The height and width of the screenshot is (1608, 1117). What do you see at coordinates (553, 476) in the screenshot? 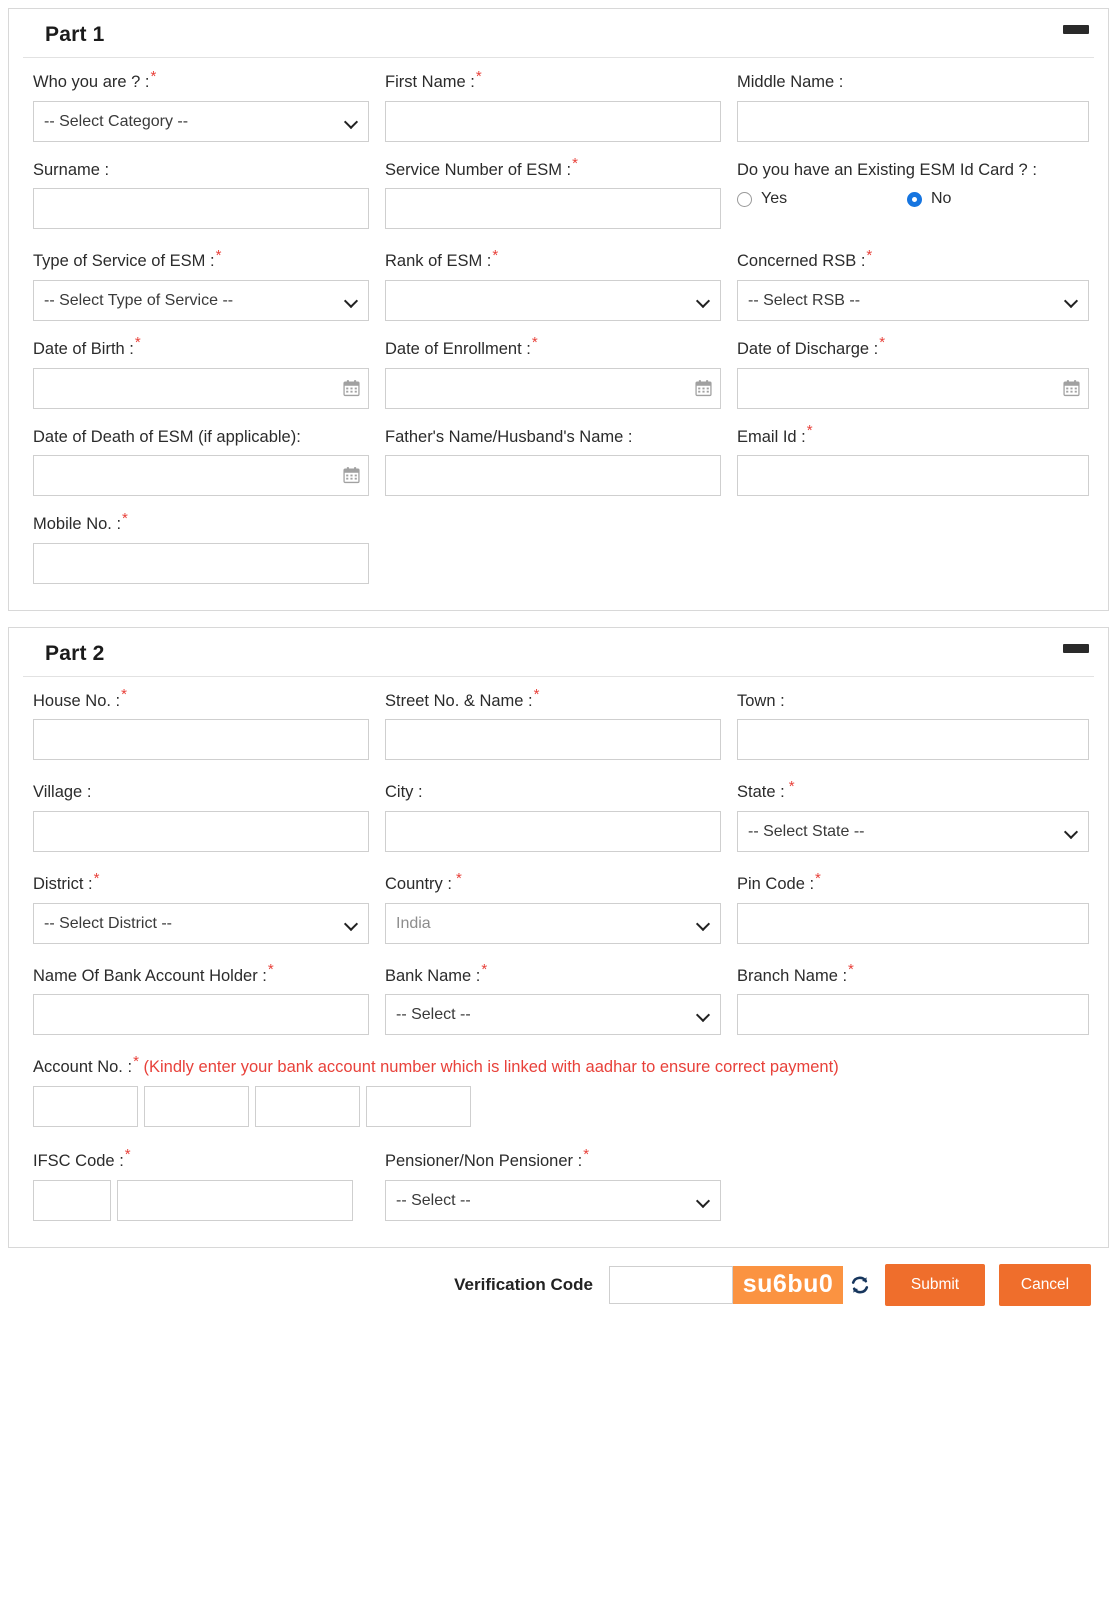
I see `father-husband-name-input` at bounding box center [553, 476].